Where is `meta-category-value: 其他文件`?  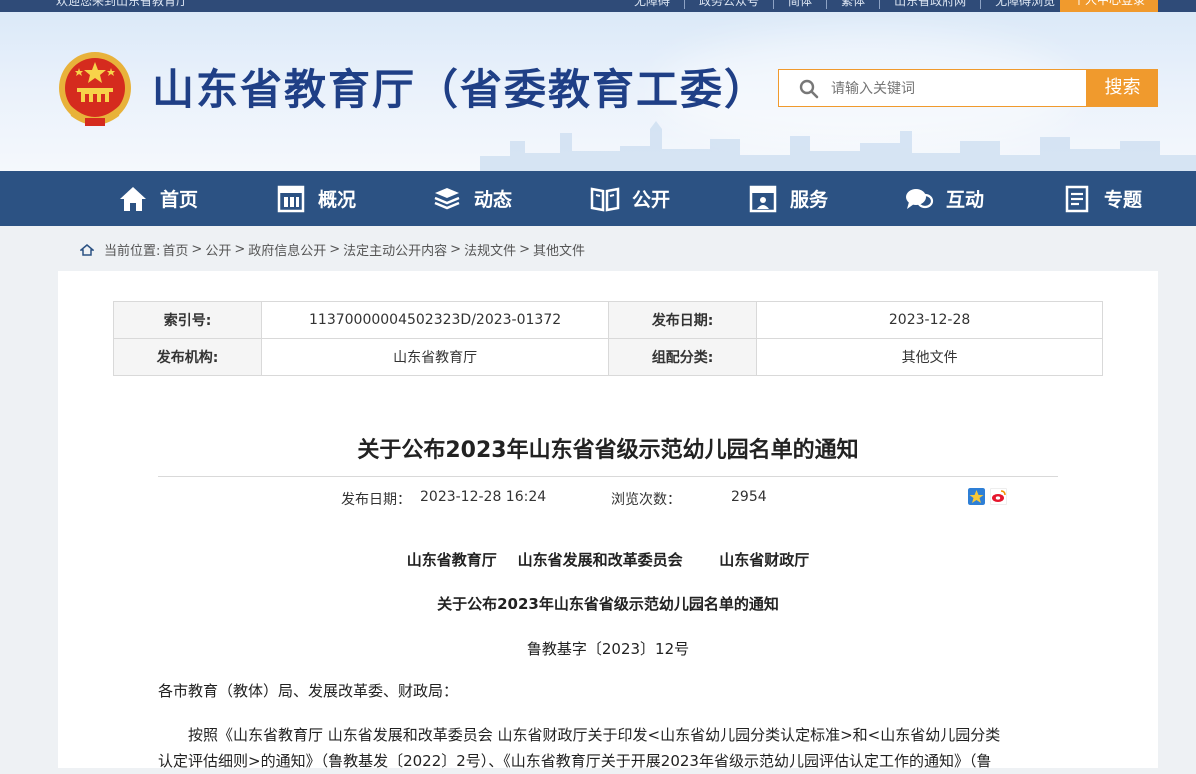
meta-category-value: 其他文件 is located at coordinates (929, 357).